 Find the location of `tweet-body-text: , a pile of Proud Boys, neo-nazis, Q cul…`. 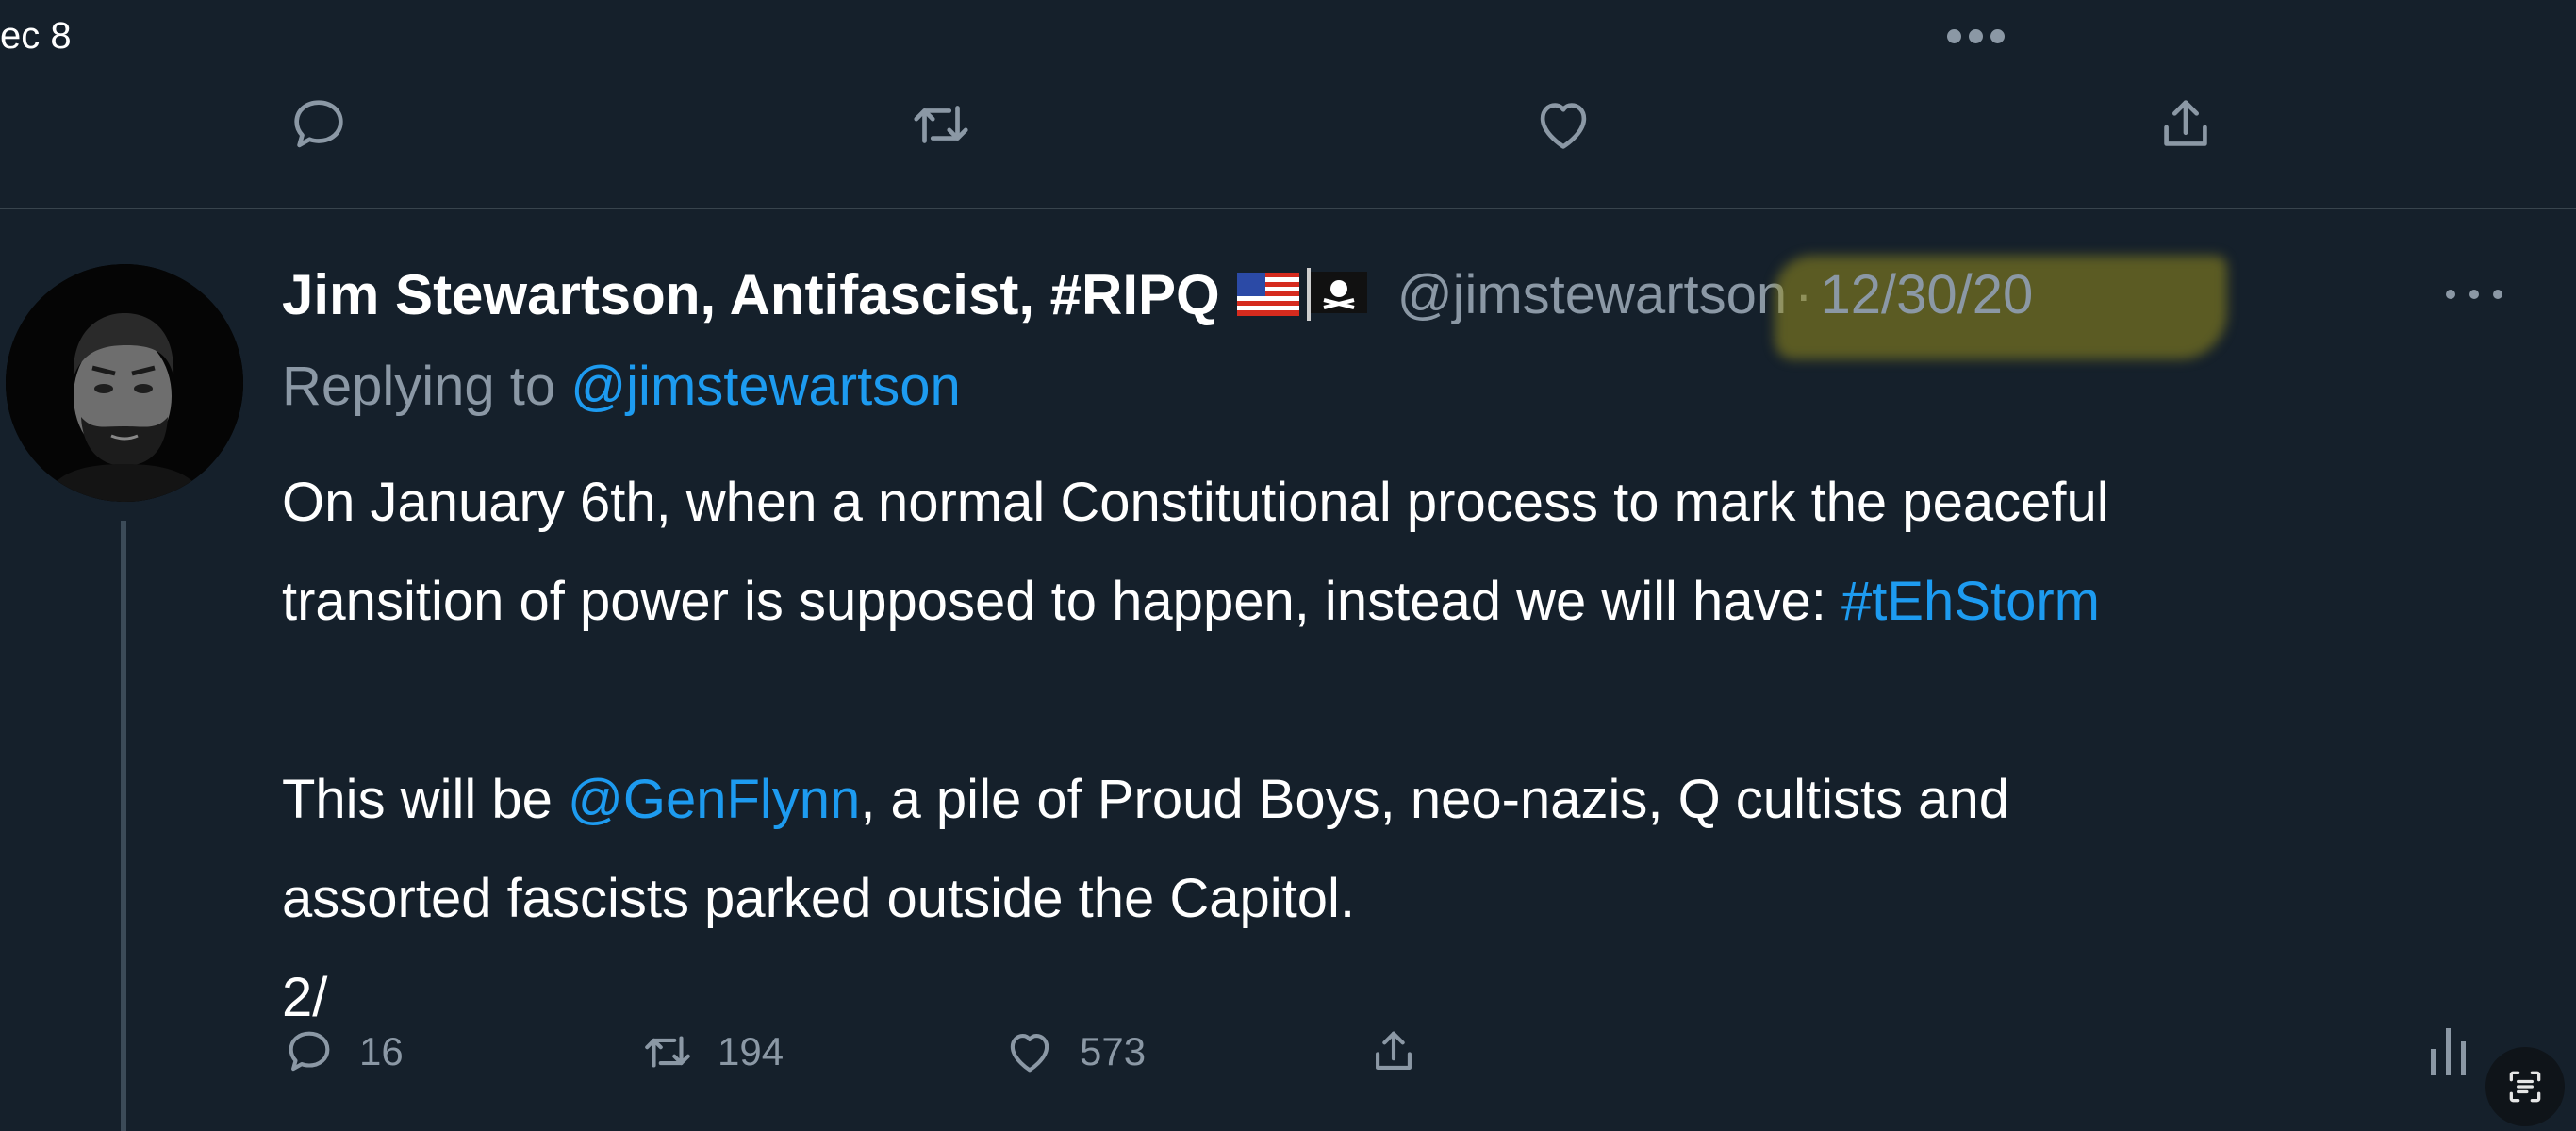

tweet-body-text: , a pile of Proud Boys, neo-nazis, Q cul… is located at coordinates (1434, 799).